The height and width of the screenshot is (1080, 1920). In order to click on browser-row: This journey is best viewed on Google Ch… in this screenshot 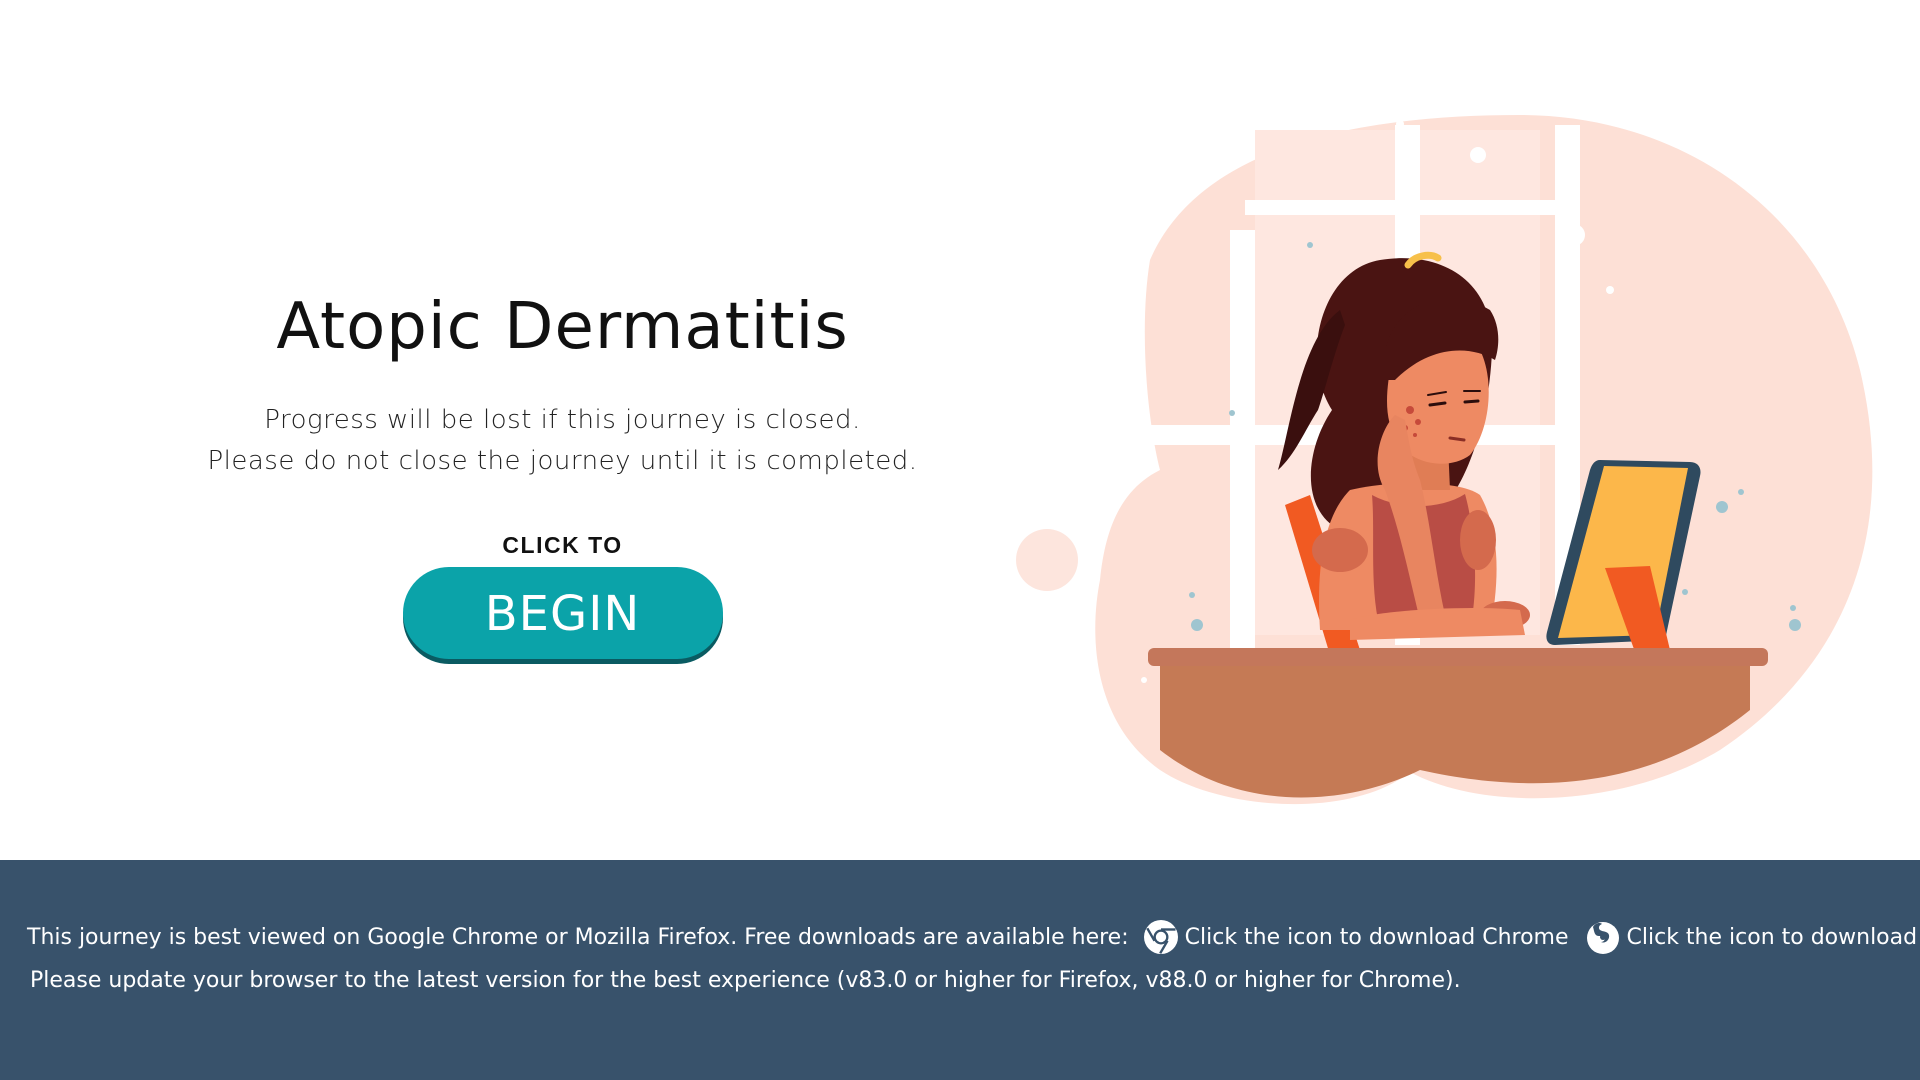, I will do `click(973, 937)`.